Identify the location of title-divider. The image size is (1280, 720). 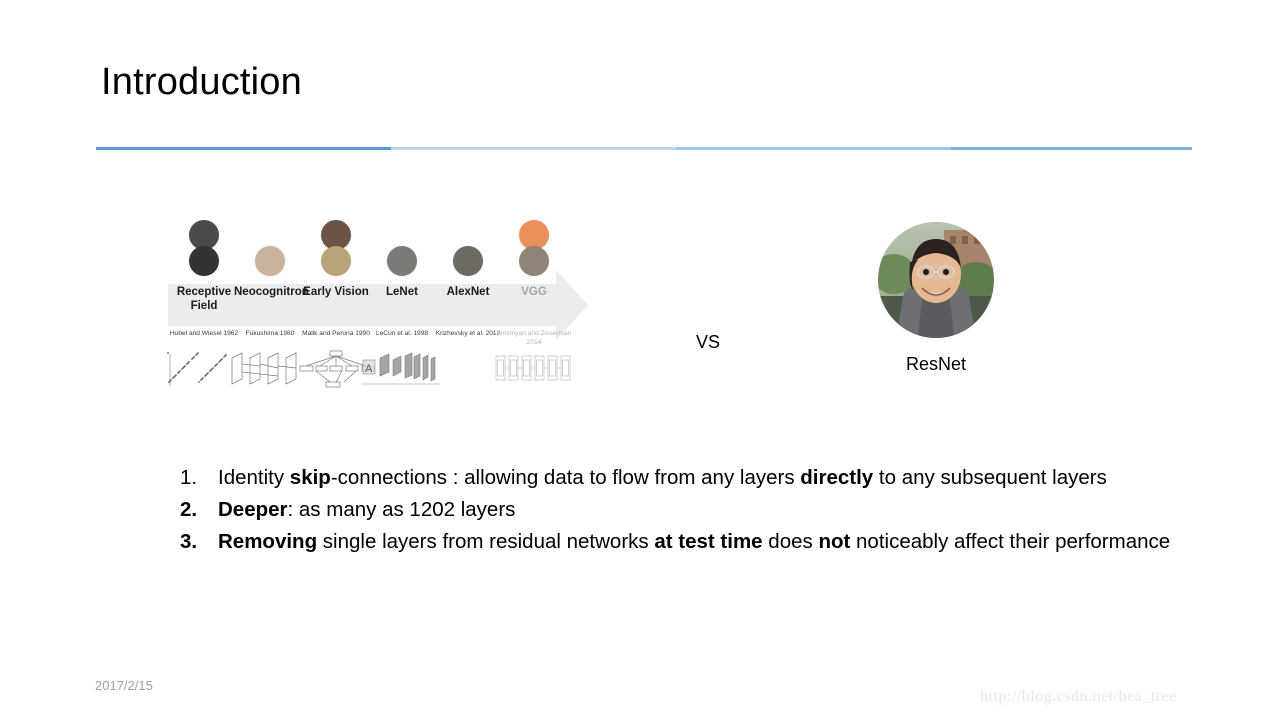
(644, 148).